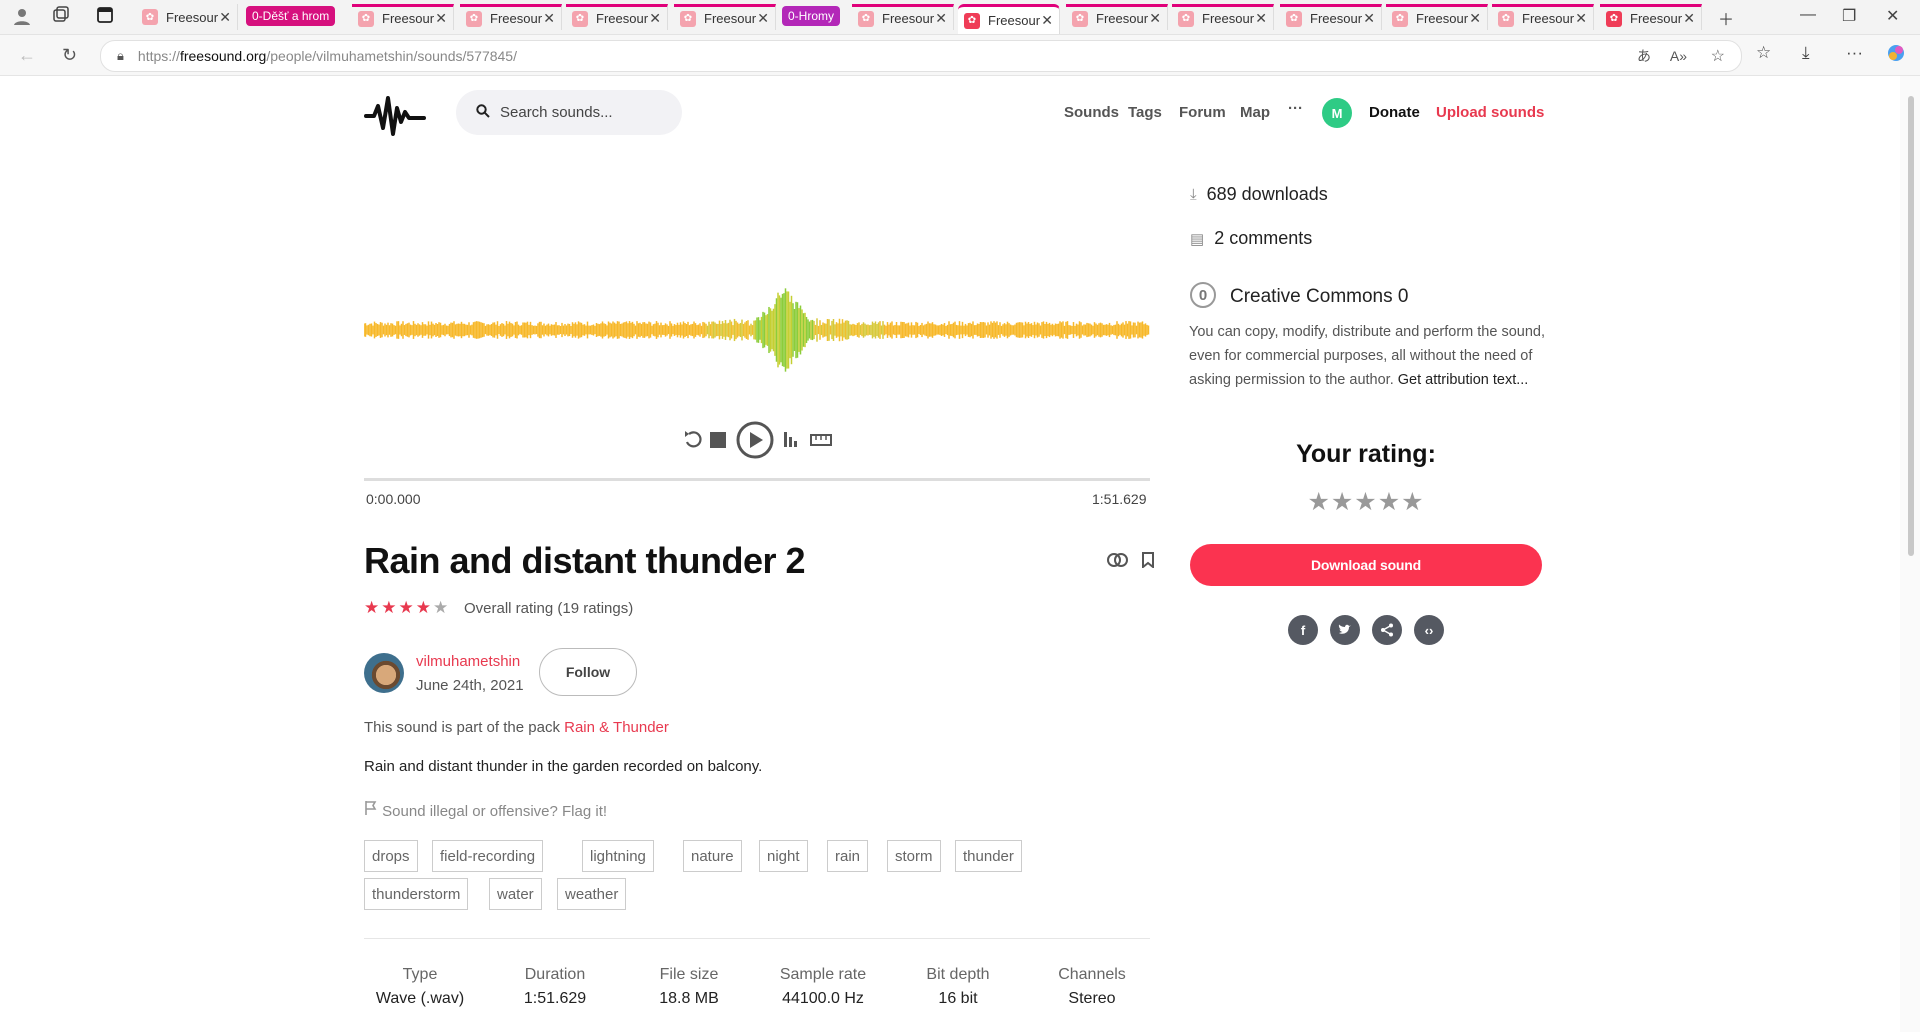 This screenshot has height=1032, width=1920. Describe the element at coordinates (811, 16) in the screenshot. I see `tab-group-label: 0-Hromy` at that location.